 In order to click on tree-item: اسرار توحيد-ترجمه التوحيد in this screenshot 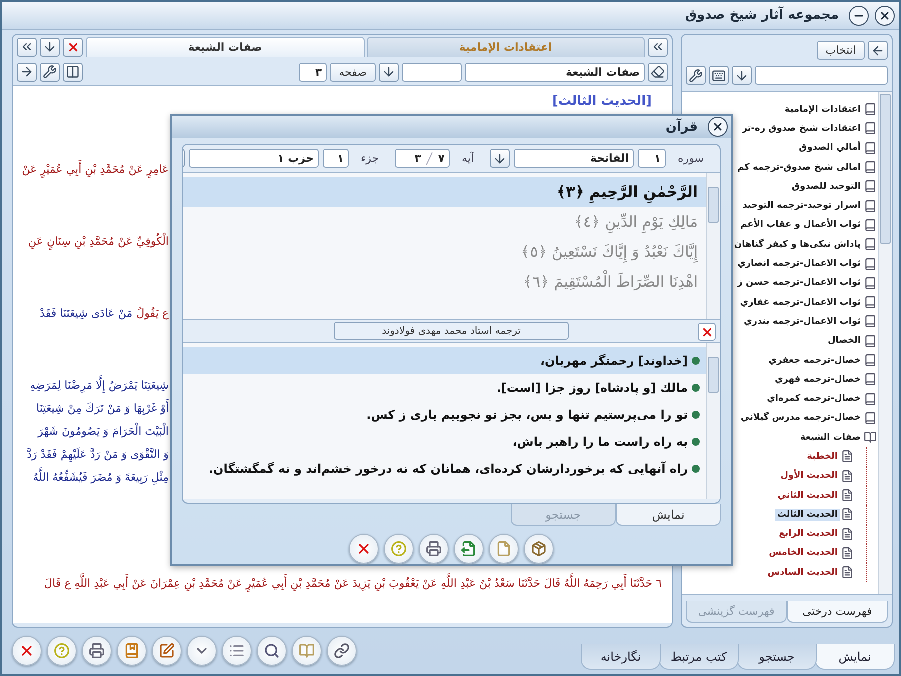, I will do `click(801, 206)`.